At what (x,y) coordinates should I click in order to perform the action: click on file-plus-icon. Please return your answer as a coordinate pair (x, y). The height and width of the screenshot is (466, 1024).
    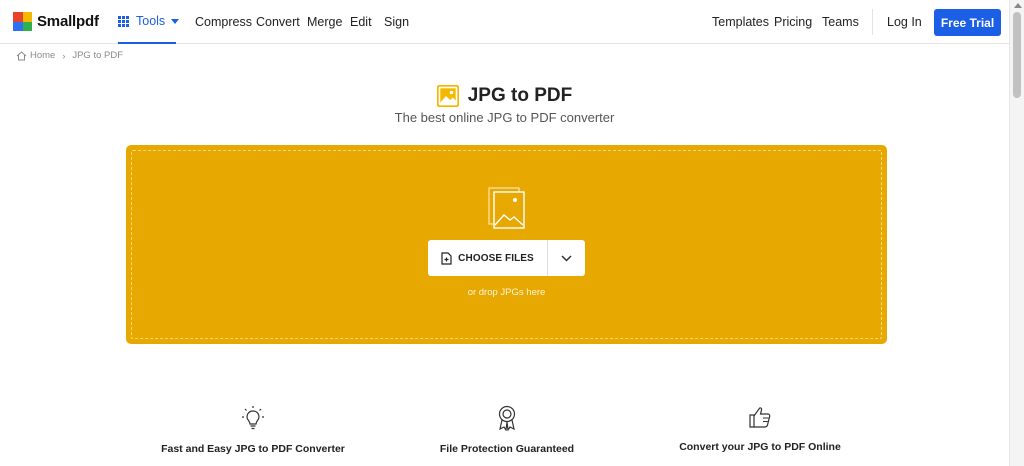
    Looking at the image, I should click on (446, 258).